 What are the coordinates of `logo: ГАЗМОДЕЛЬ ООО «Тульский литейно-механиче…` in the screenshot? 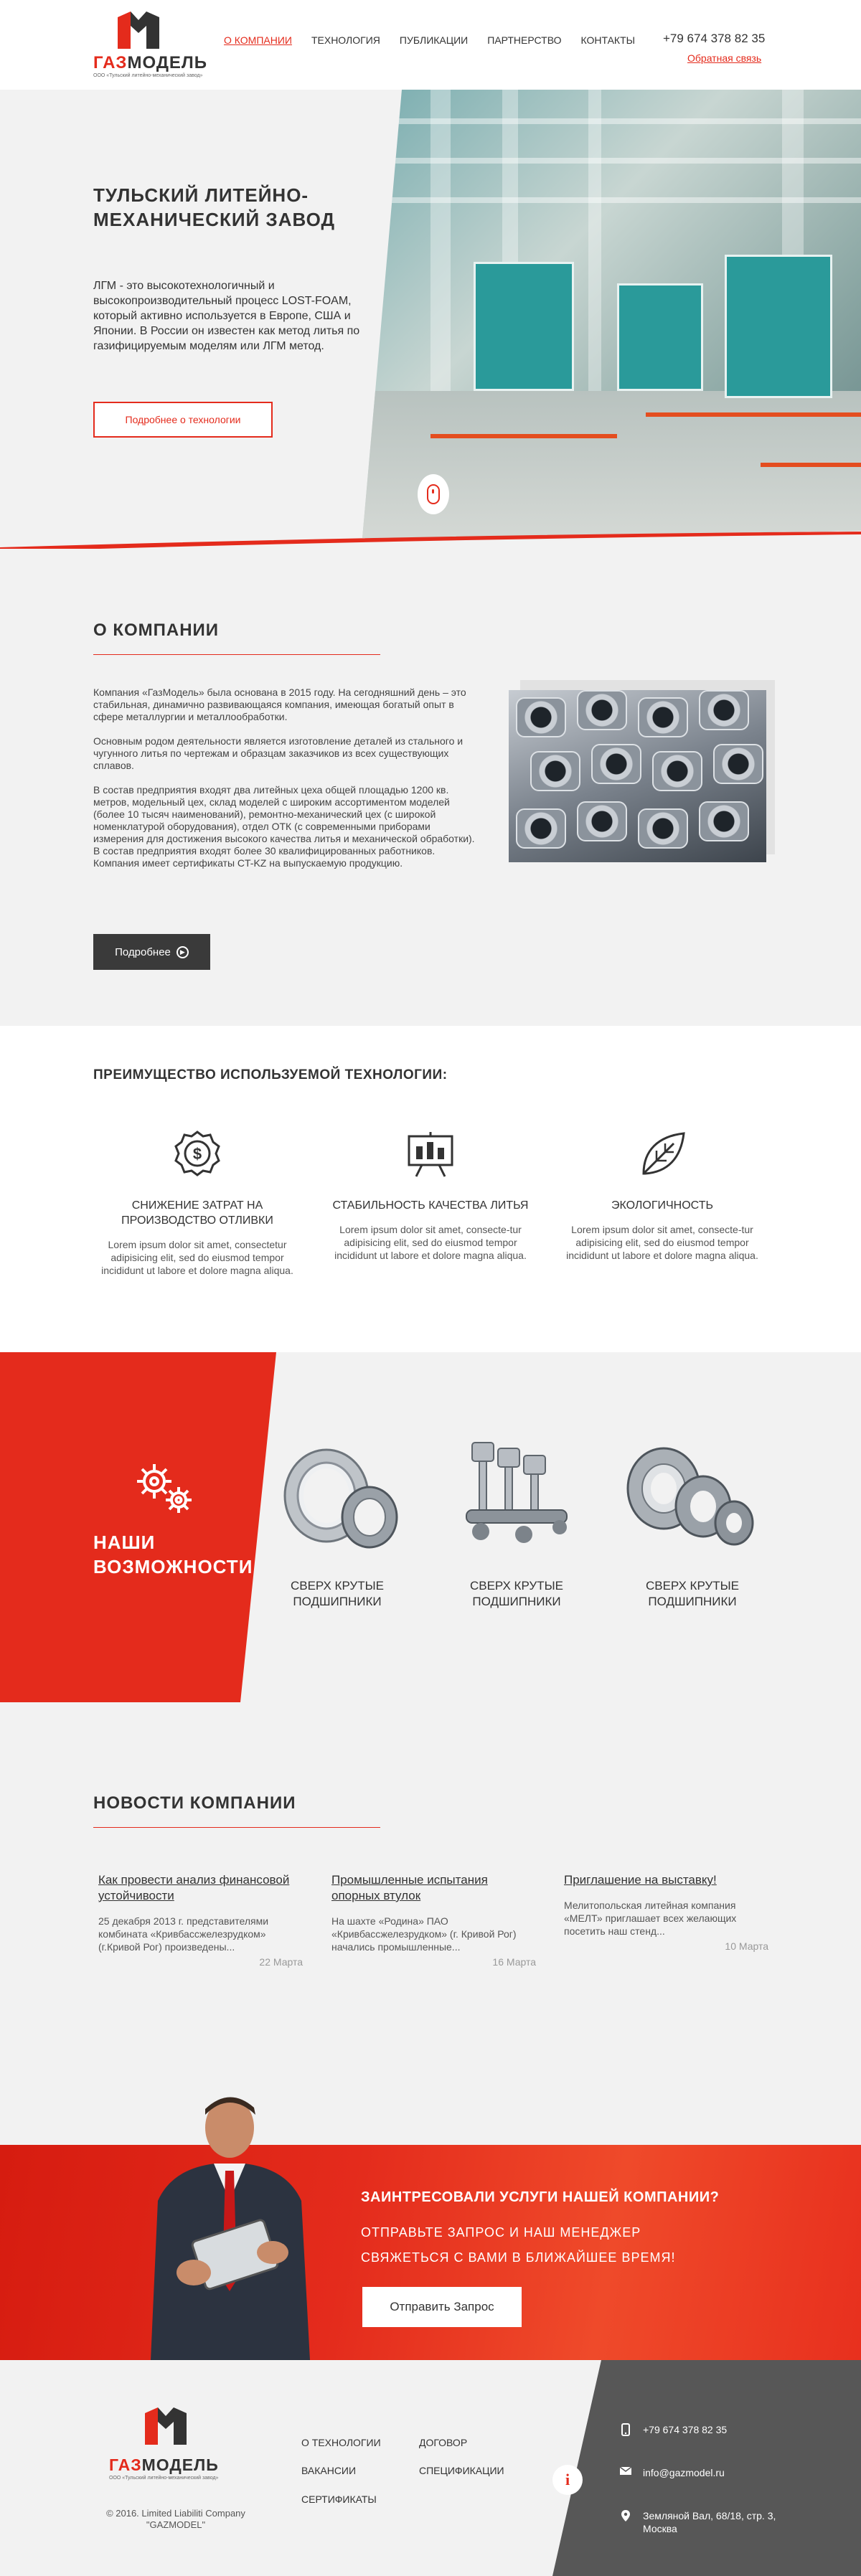 It's located at (150, 44).